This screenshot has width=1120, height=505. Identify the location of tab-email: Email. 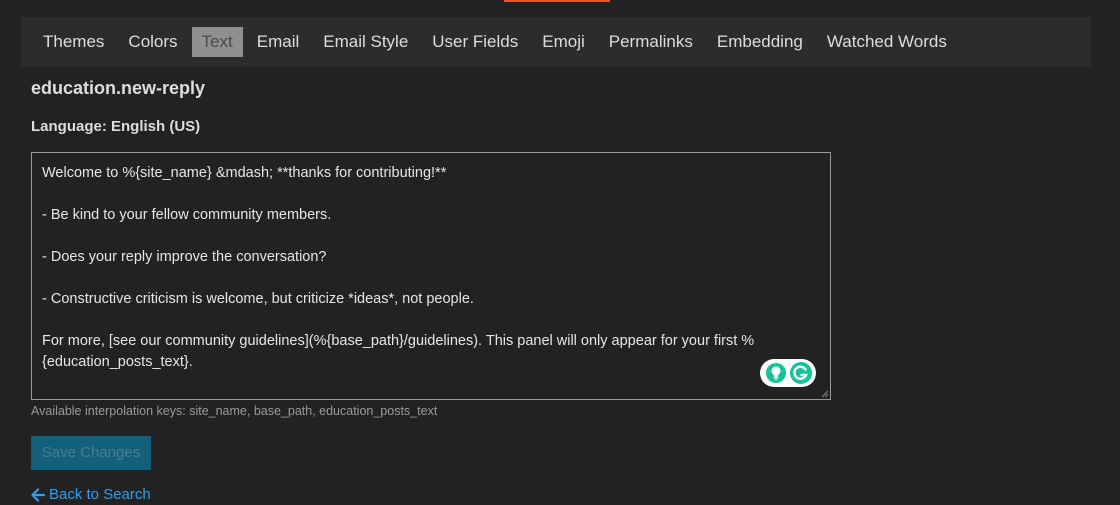
(278, 42).